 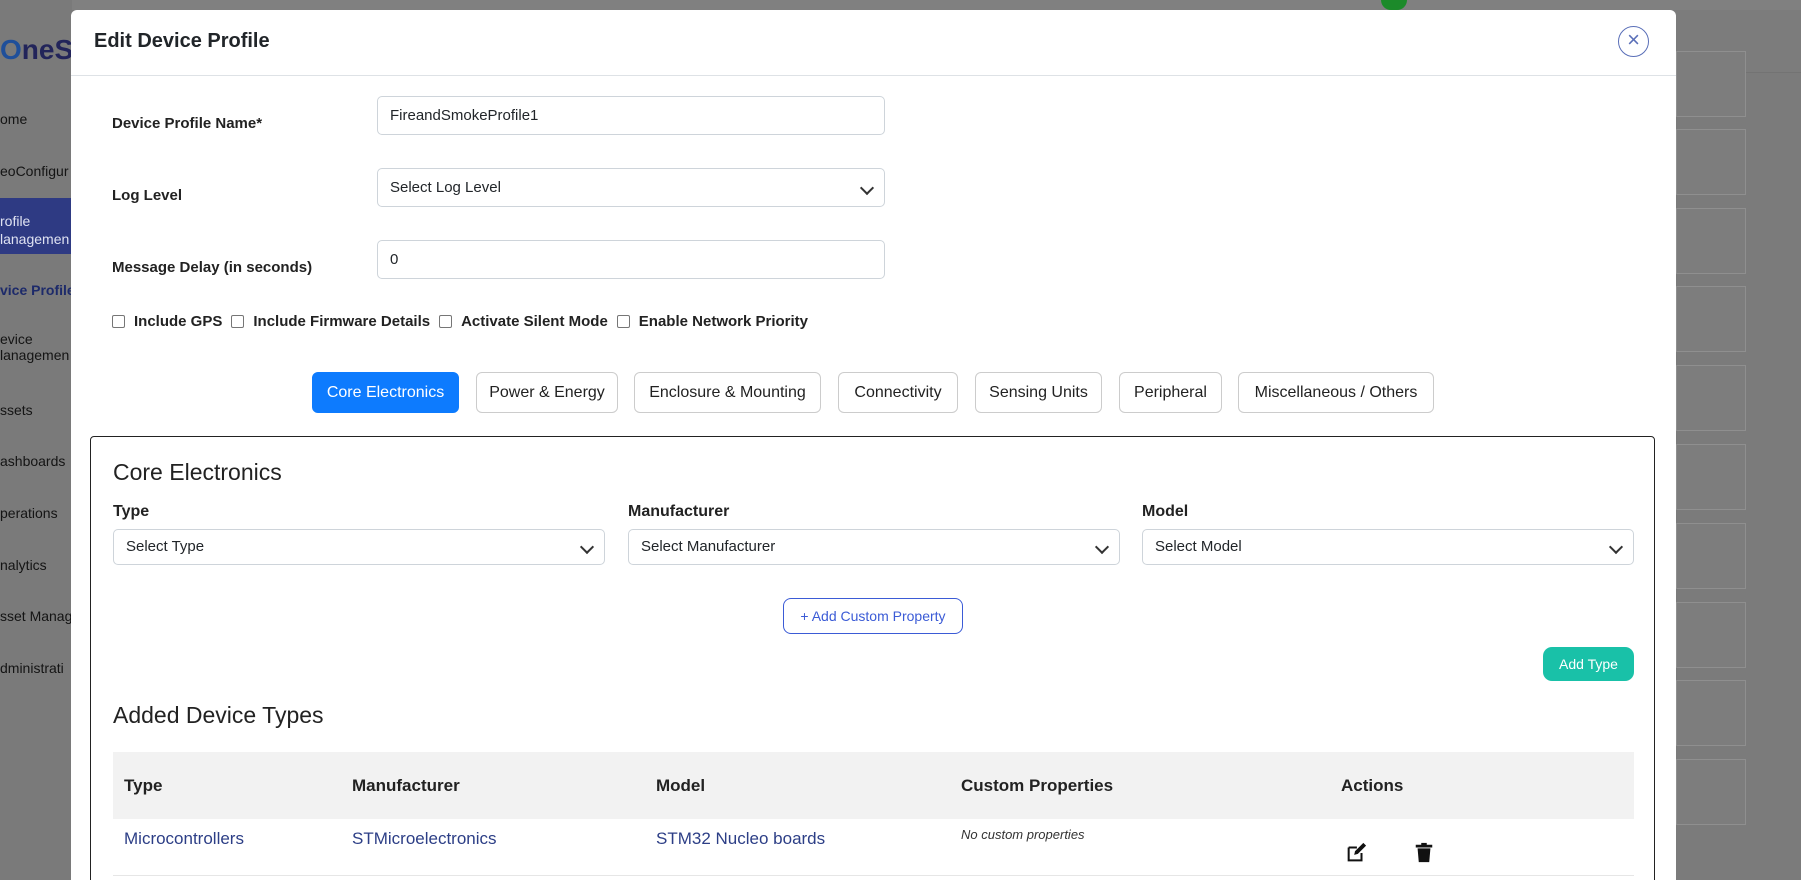 I want to click on modal-title: Edit Device Profile, so click(x=182, y=41).